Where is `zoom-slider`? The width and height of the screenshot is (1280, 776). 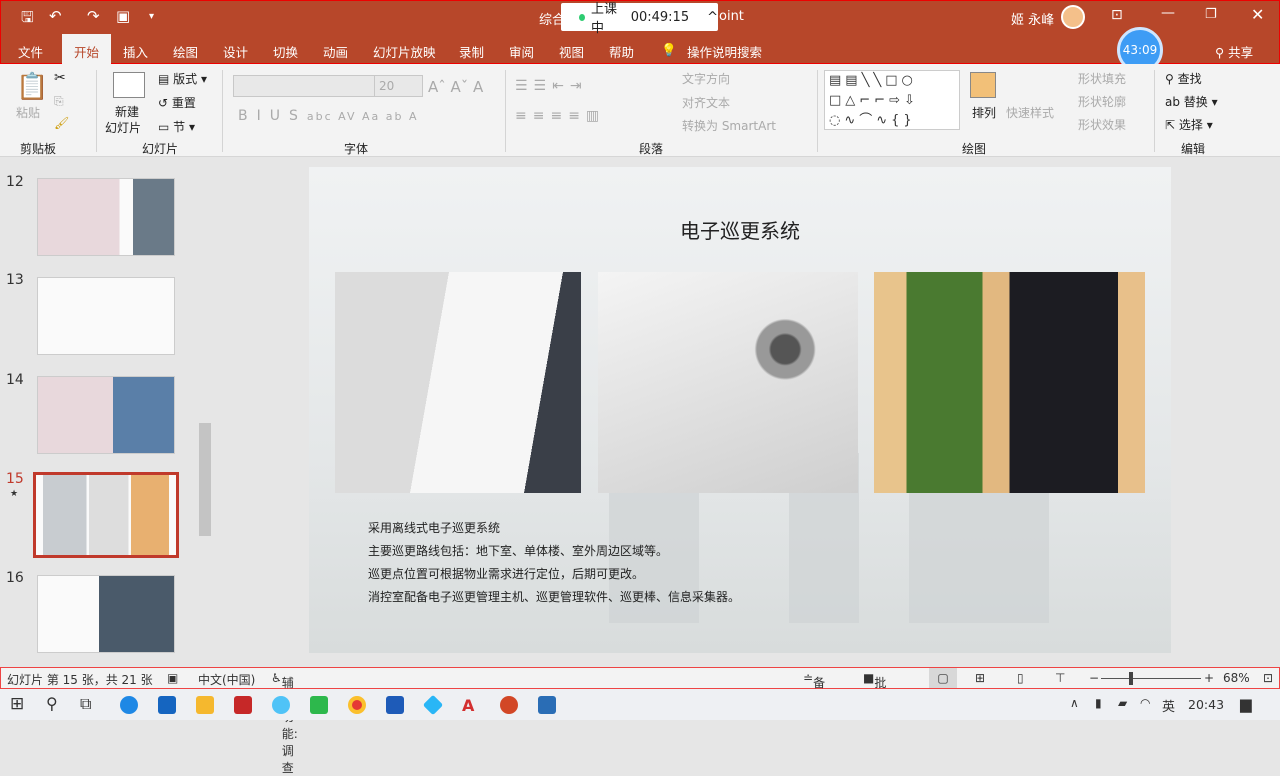
zoom-slider is located at coordinates (1151, 678).